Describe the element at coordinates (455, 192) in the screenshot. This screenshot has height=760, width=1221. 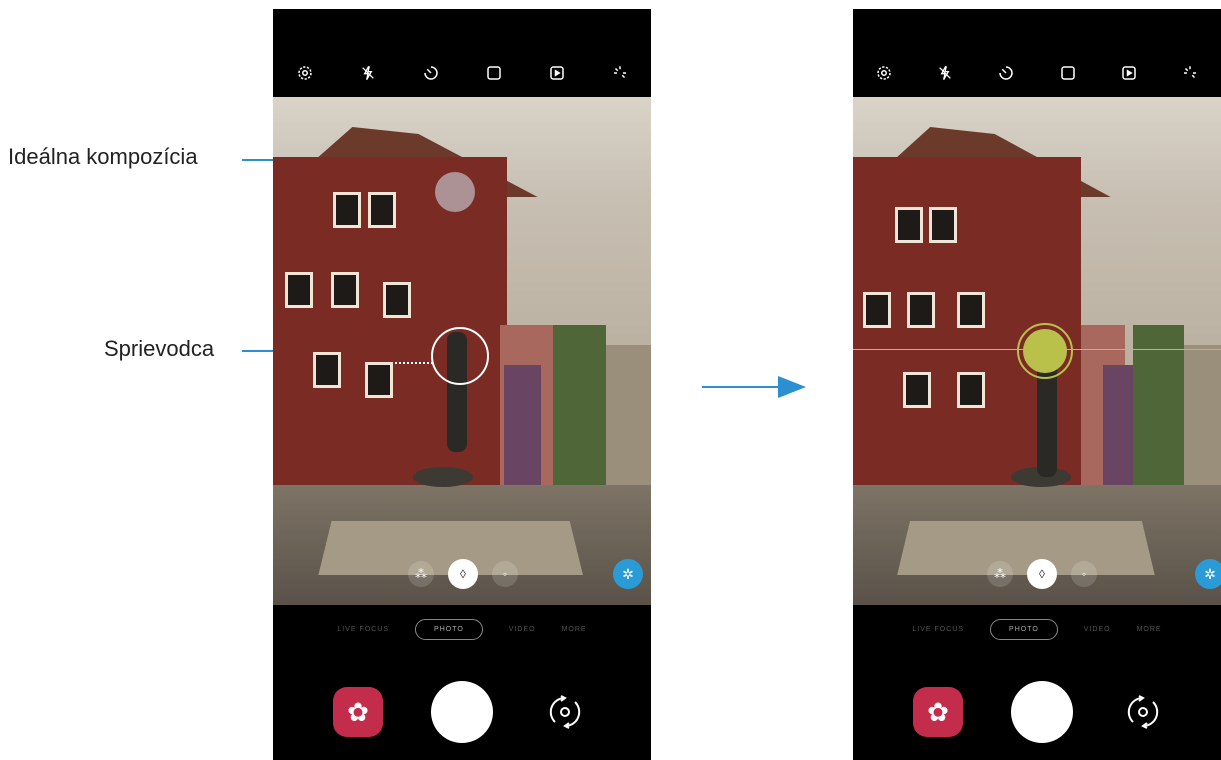
I see `ideal-composition-target` at that location.